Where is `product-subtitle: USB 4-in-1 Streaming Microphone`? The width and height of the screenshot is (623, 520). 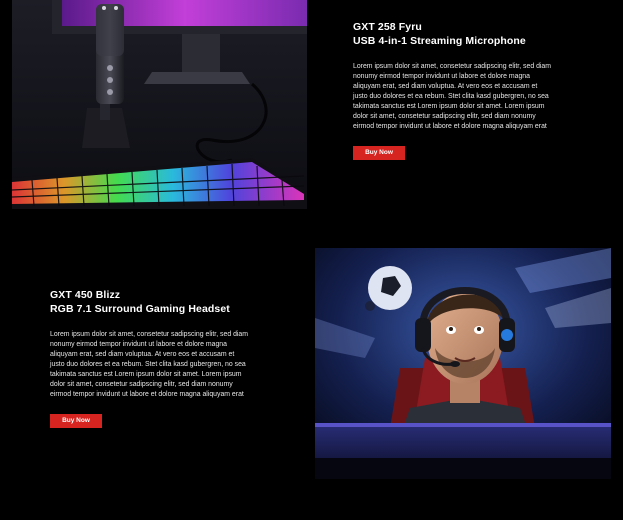 product-subtitle: USB 4-in-1 Streaming Microphone is located at coordinates (439, 41).